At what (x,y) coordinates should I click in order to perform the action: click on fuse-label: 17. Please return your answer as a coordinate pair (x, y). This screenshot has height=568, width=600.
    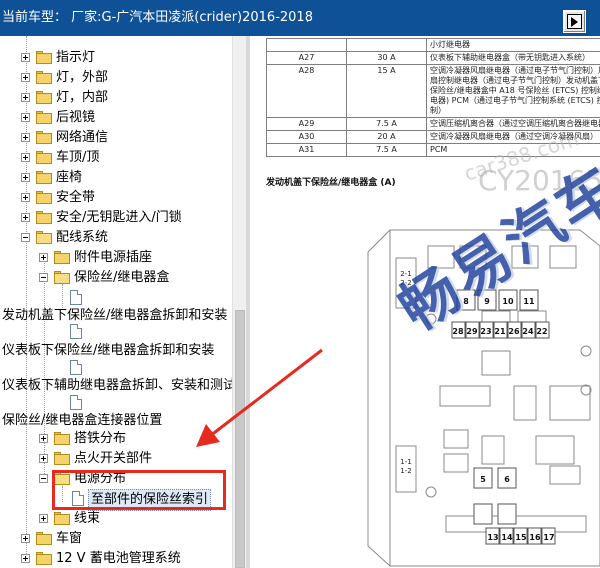
    Looking at the image, I should click on (548, 537).